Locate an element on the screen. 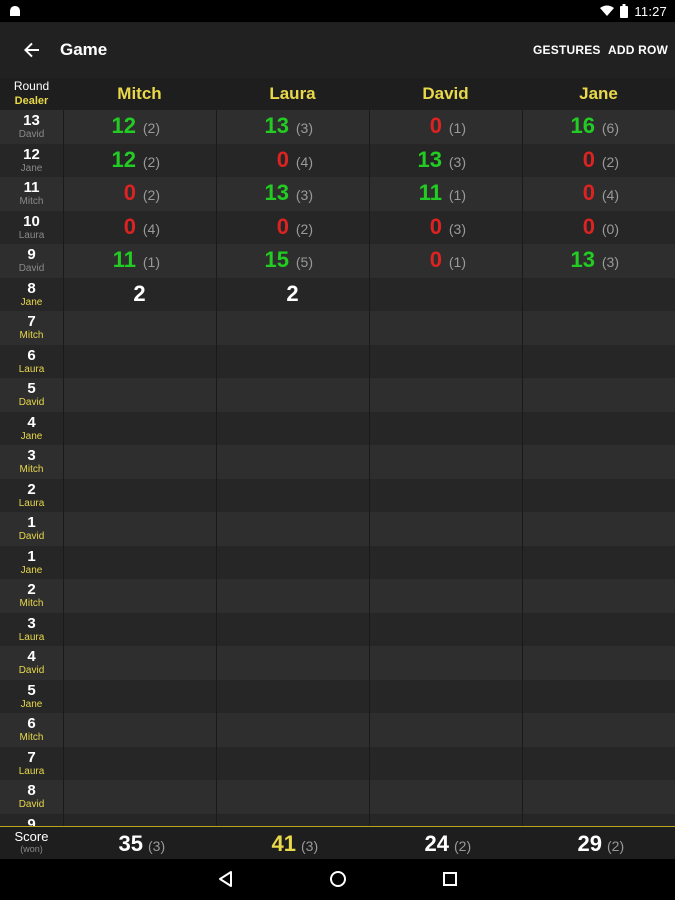 This screenshot has width=675, height=900. table-row: 8 David is located at coordinates (337, 797).